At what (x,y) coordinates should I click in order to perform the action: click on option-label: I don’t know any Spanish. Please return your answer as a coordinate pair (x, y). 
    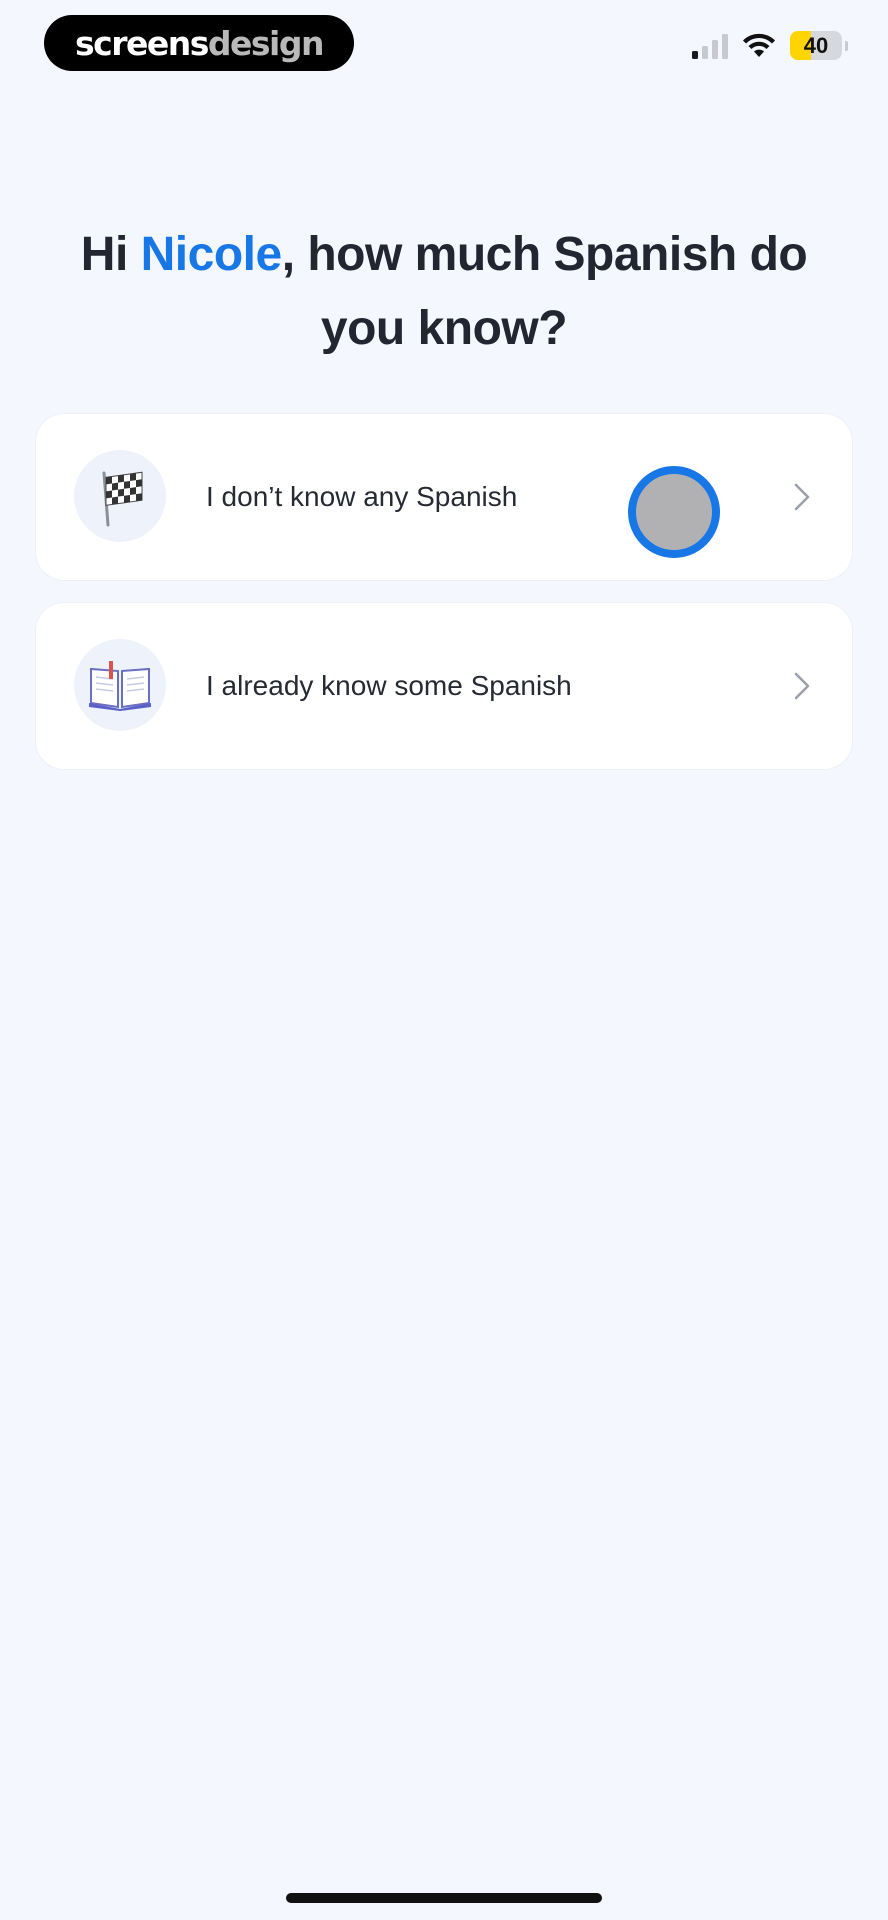
    Looking at the image, I should click on (362, 496).